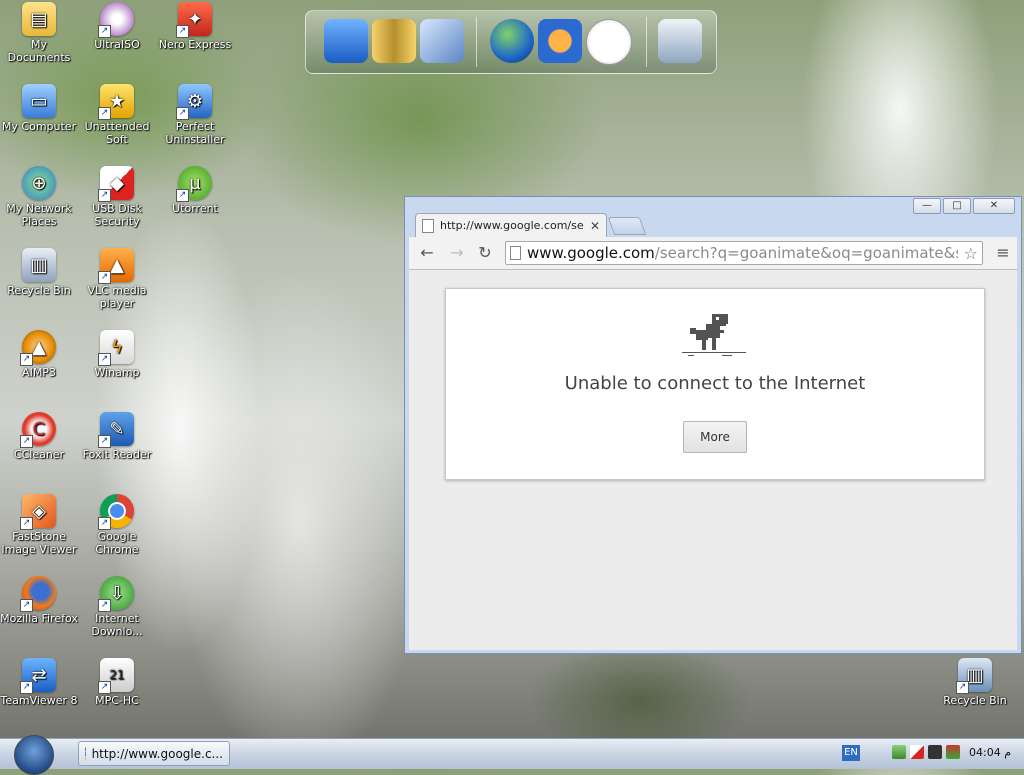 The image size is (1024, 775). What do you see at coordinates (851, 753) in the screenshot?
I see `language-indicator: EN` at bounding box center [851, 753].